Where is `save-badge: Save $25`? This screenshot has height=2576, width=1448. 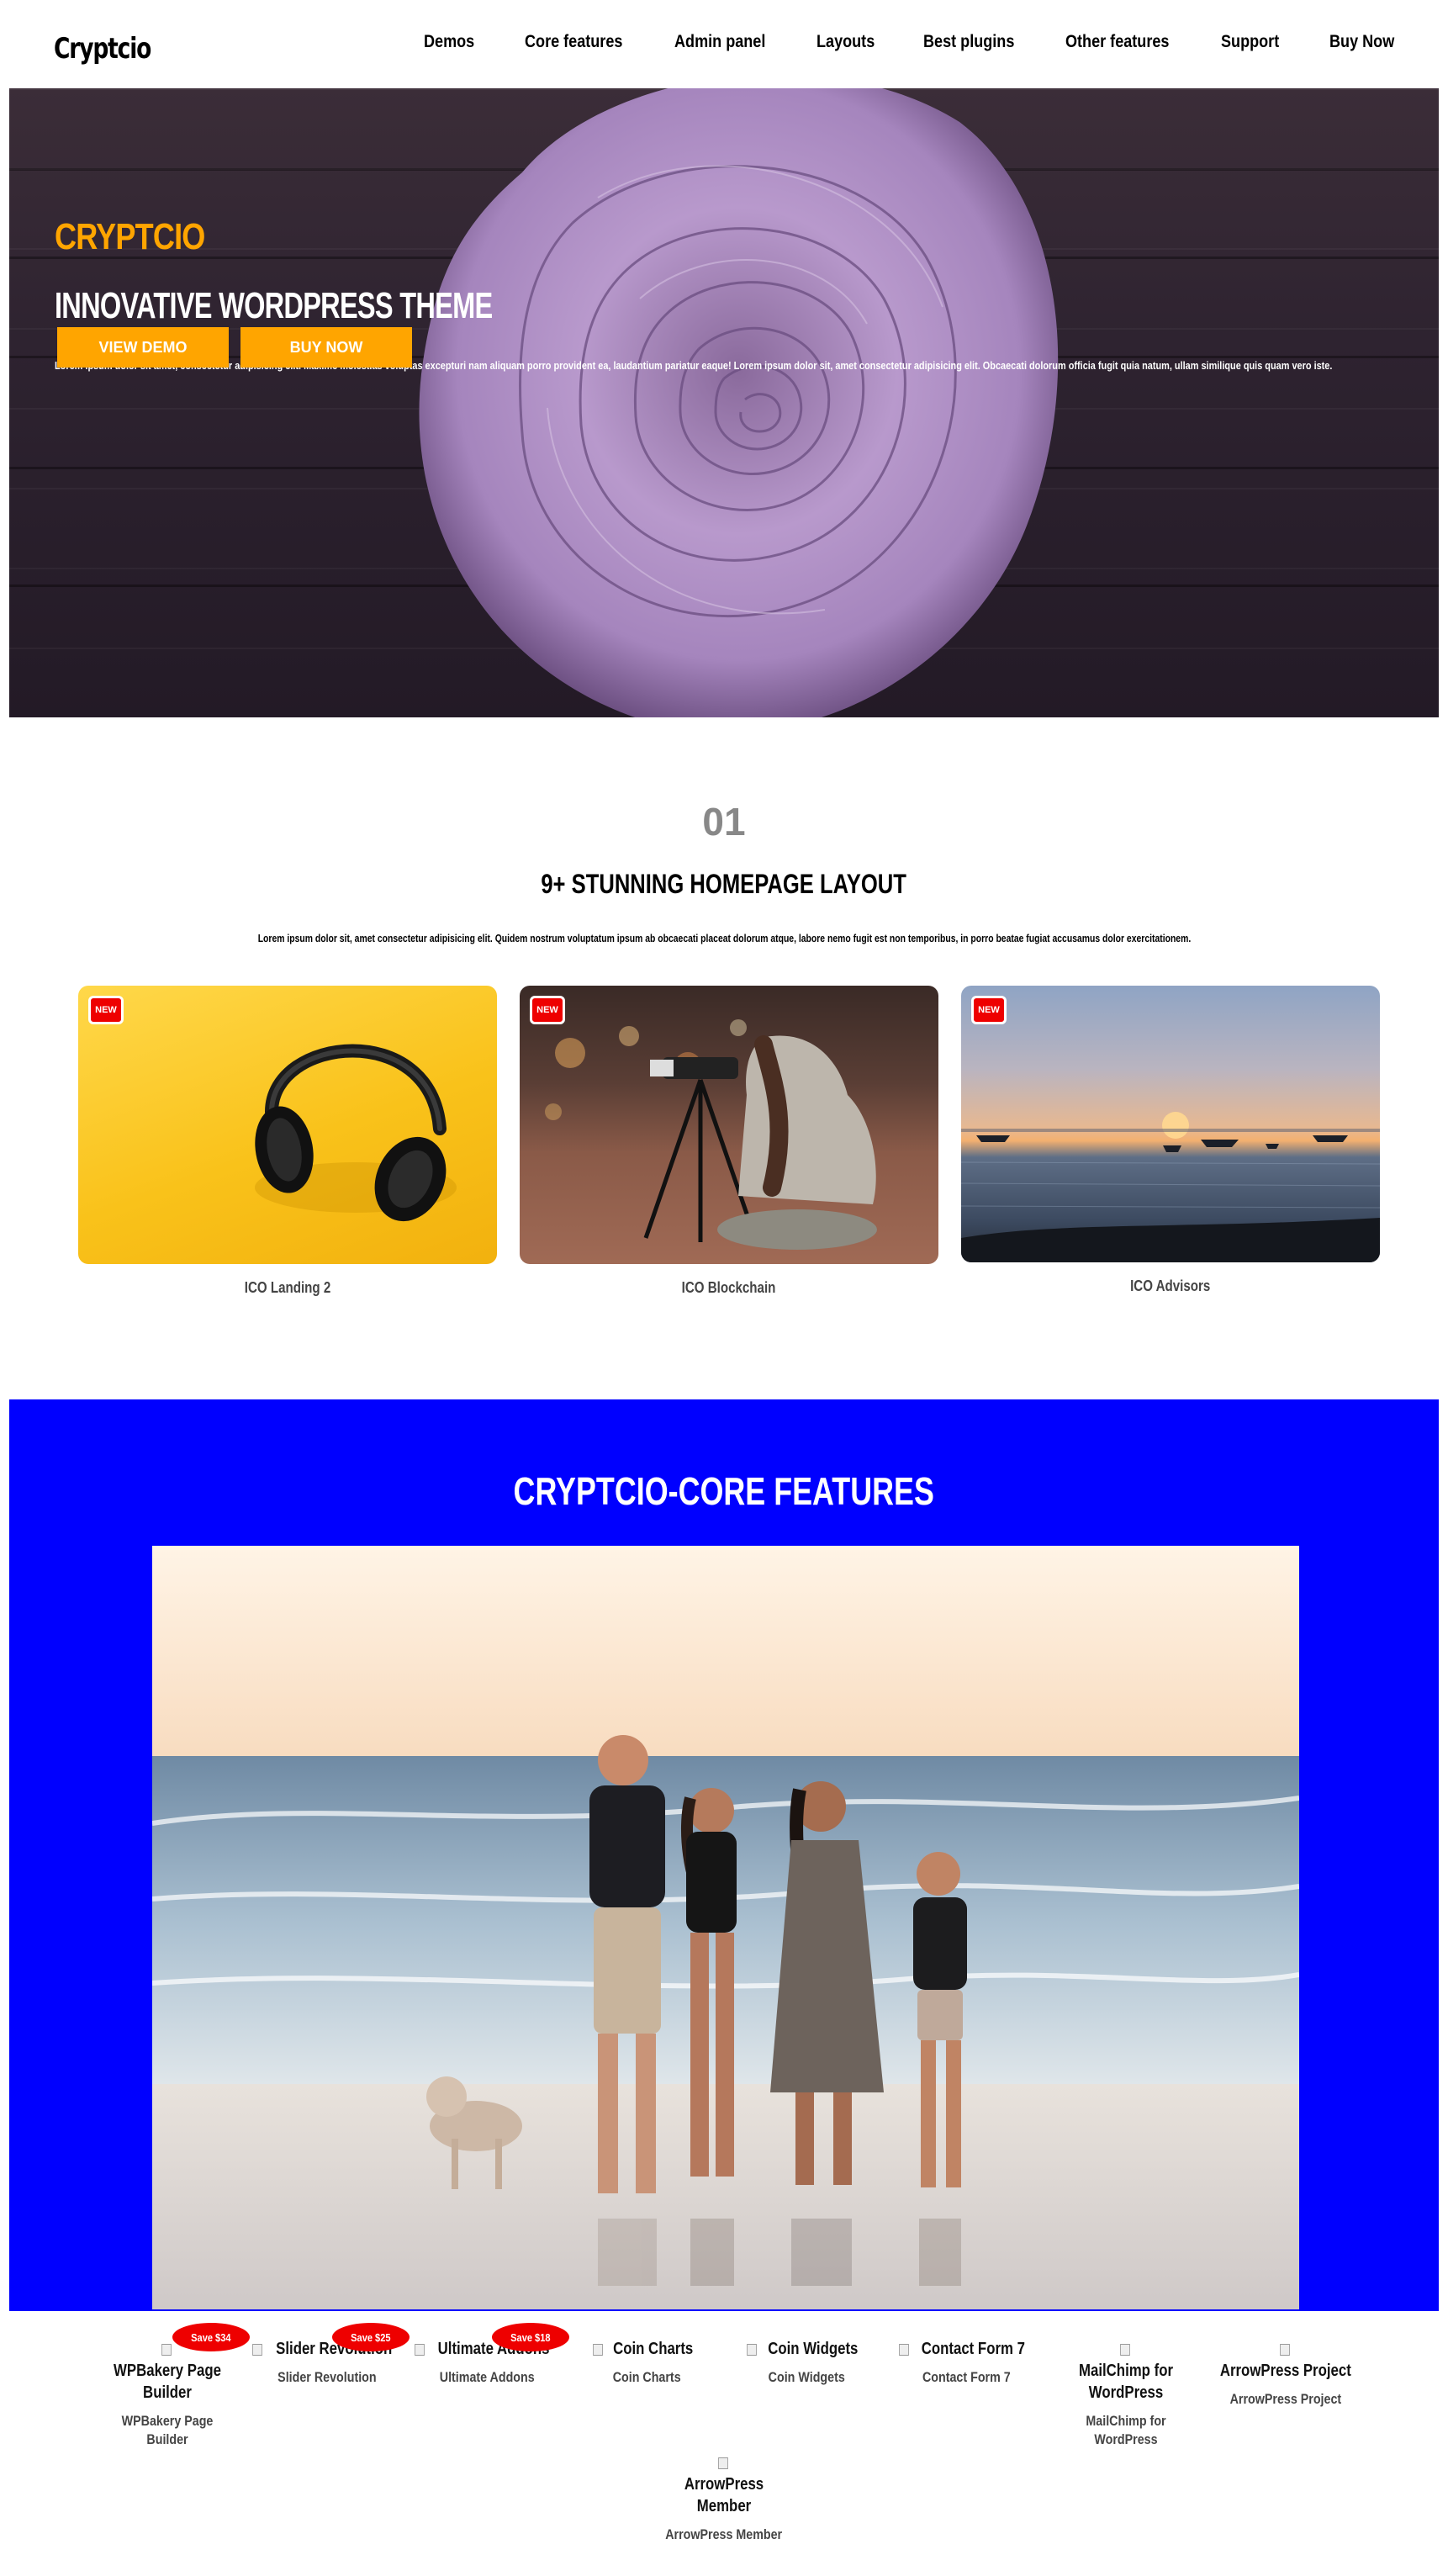 save-badge: Save $25 is located at coordinates (371, 2337).